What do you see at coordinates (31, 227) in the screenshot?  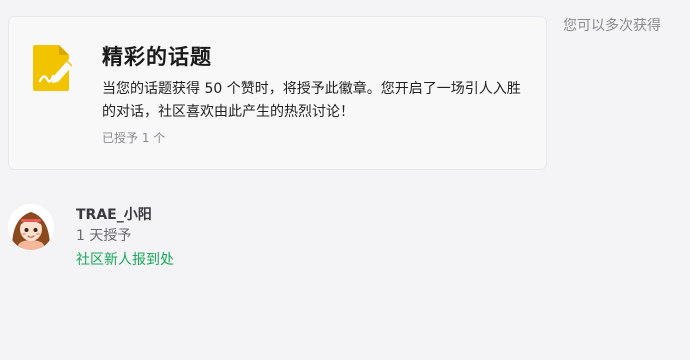 I see `user-avatar` at bounding box center [31, 227].